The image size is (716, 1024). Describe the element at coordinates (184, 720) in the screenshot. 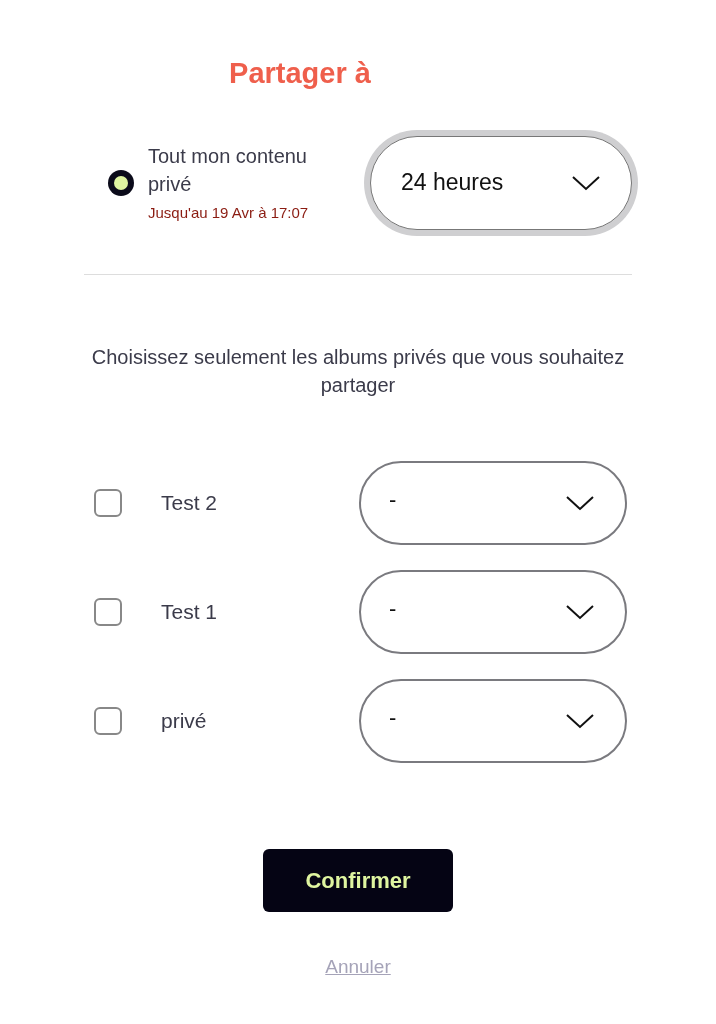

I see `album-name: privé` at that location.